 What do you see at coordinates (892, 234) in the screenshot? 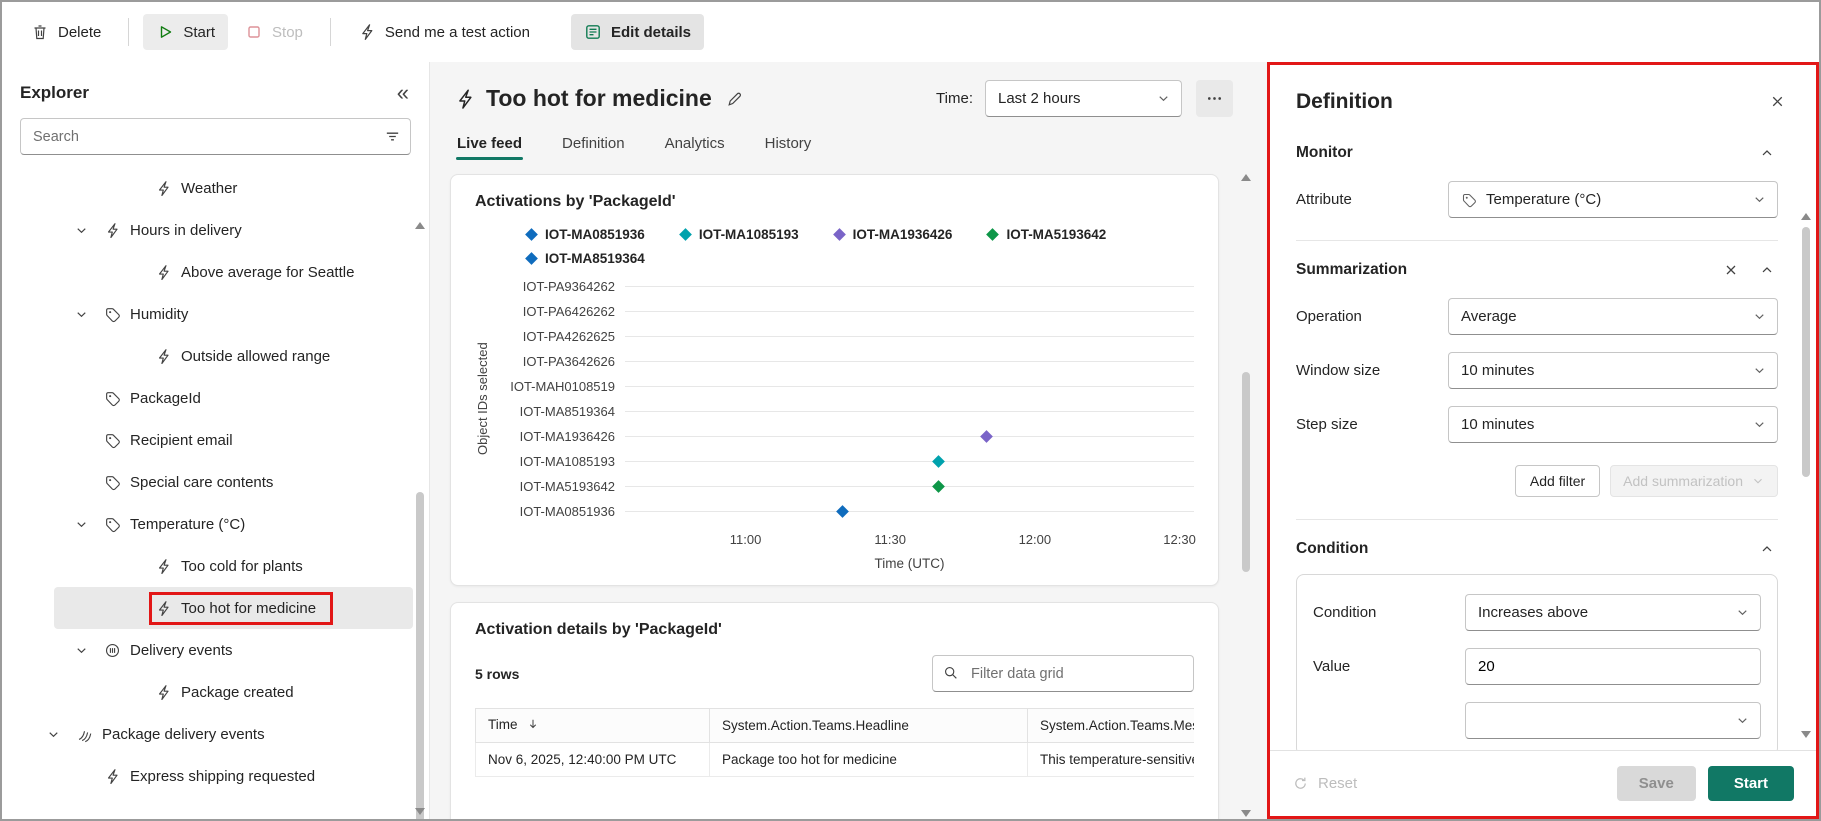
I see `legend-item-iot-ma1936426: IOT-MA1936426` at bounding box center [892, 234].